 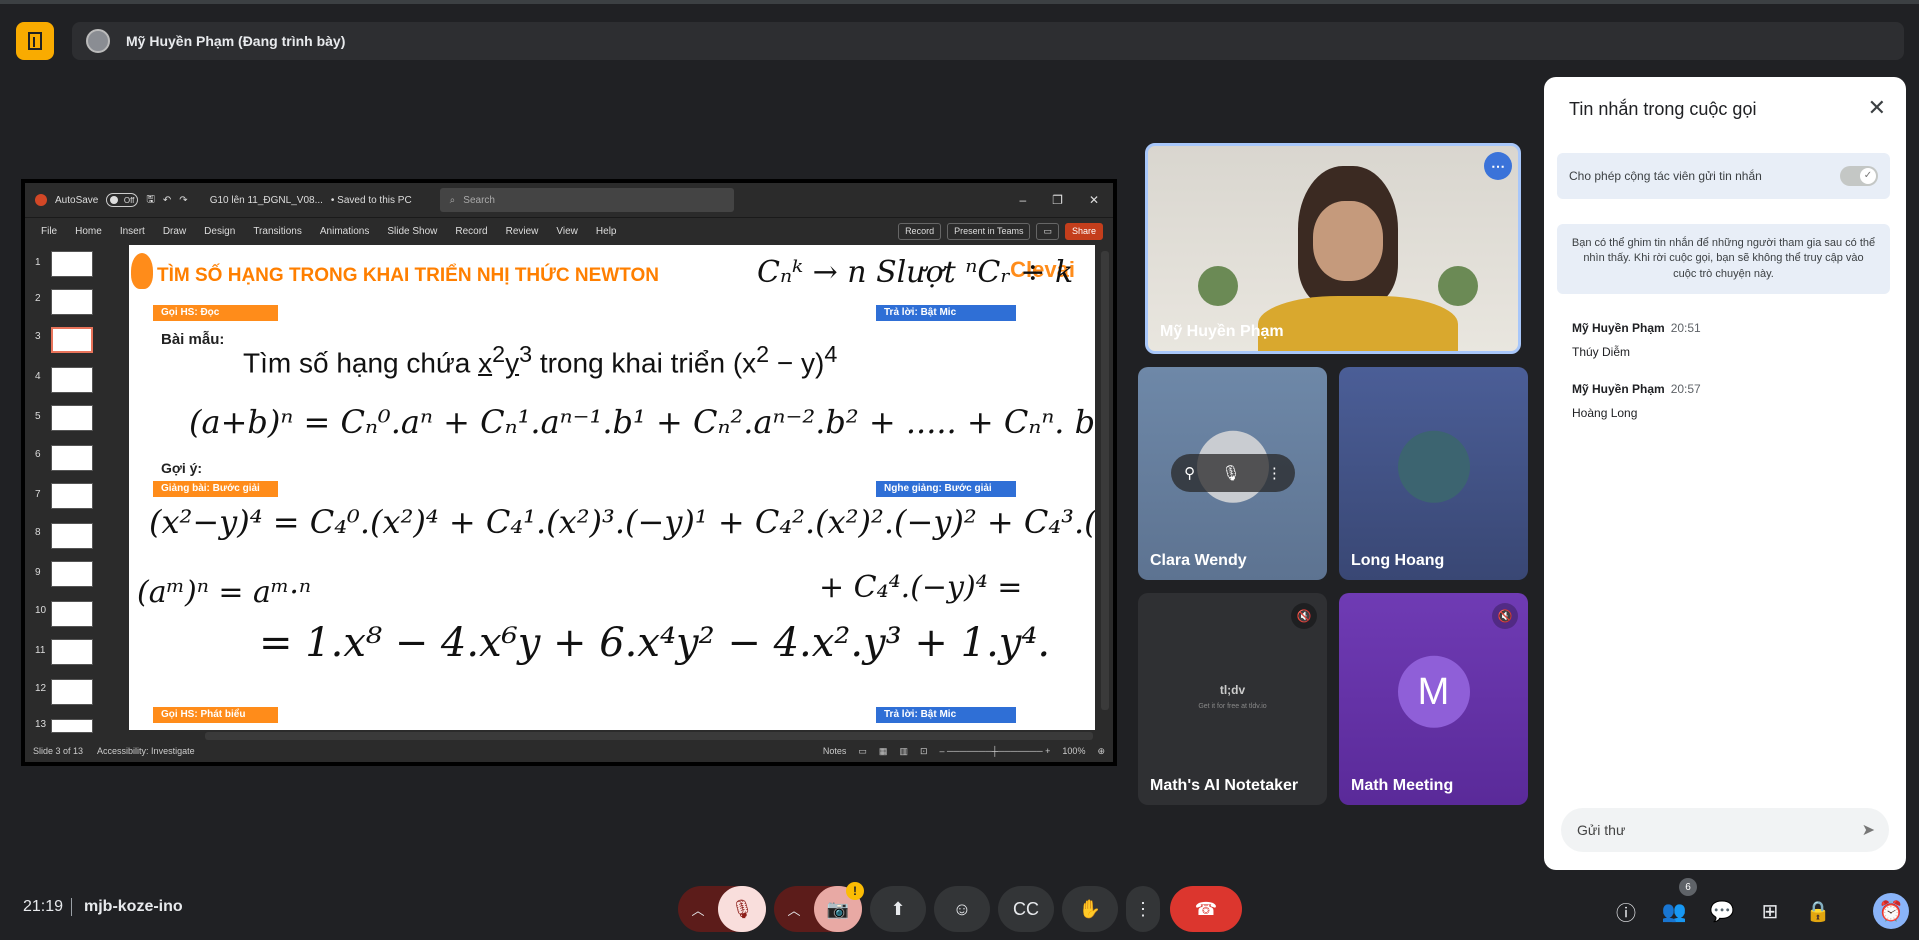 I want to click on chat-icon: 💬, so click(x=1722, y=911).